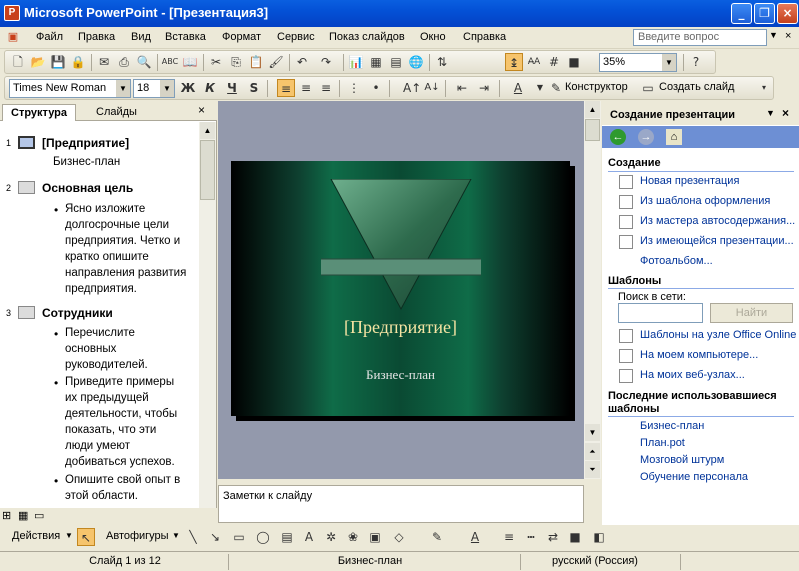  I want to click on link-recent-template: Бизнес-план, so click(672, 426).